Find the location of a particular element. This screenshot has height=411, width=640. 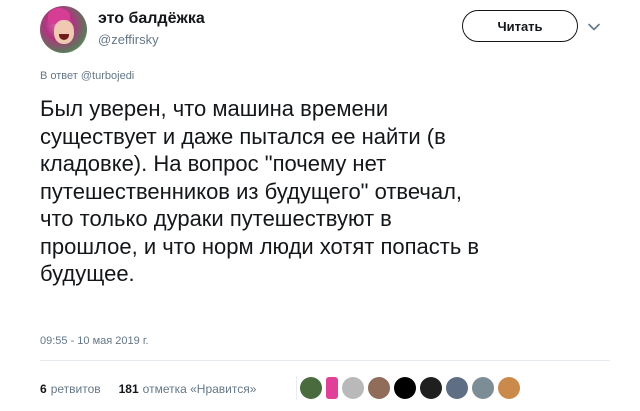

tweet-timestamp: 09:55 - 10 мая 2019 г. is located at coordinates (94, 341).